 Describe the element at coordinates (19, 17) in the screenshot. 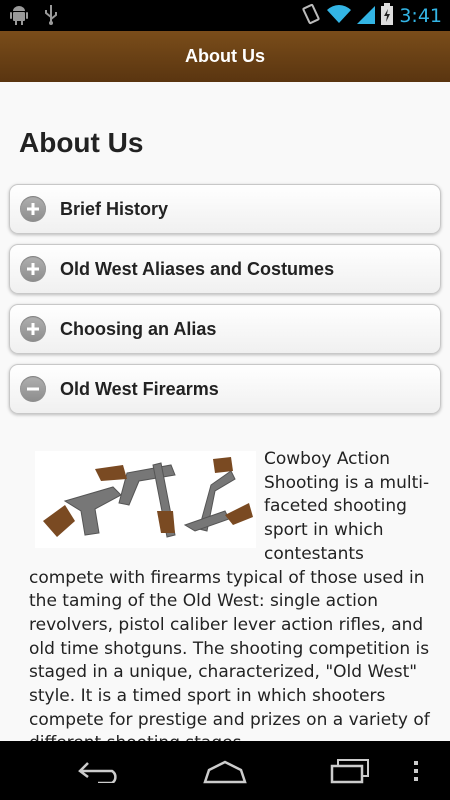

I see `android-debug-icon` at that location.